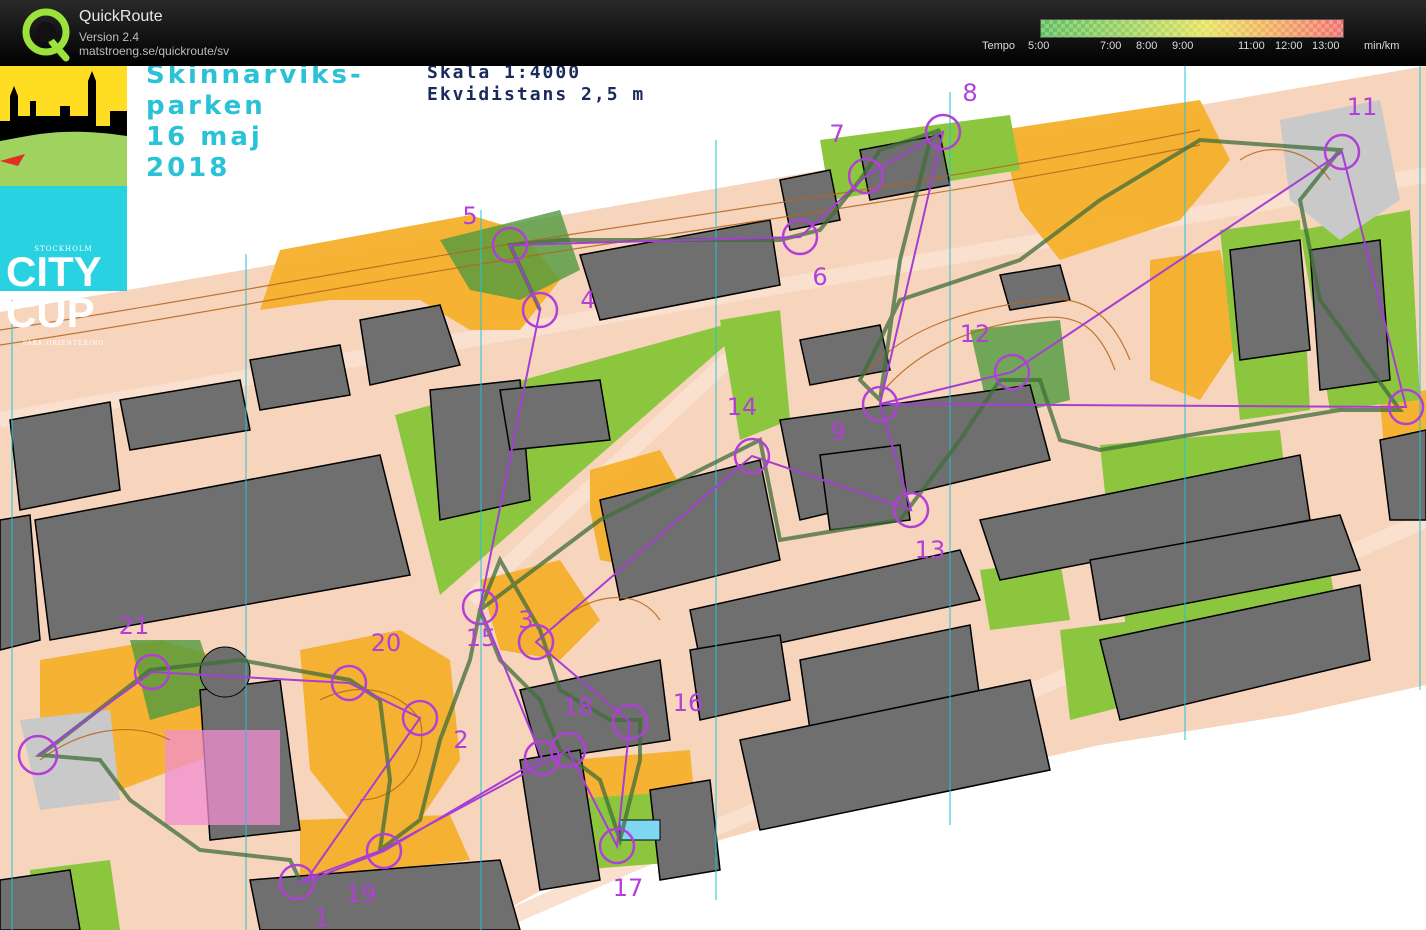 The width and height of the screenshot is (1426, 930). I want to click on control-number: 15, so click(481, 638).